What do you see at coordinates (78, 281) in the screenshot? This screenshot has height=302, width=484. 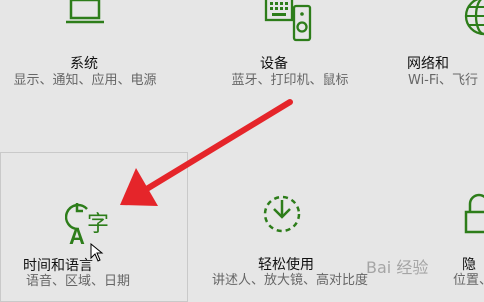 I see `tile-time-language-desc: 语音、区域、日期` at bounding box center [78, 281].